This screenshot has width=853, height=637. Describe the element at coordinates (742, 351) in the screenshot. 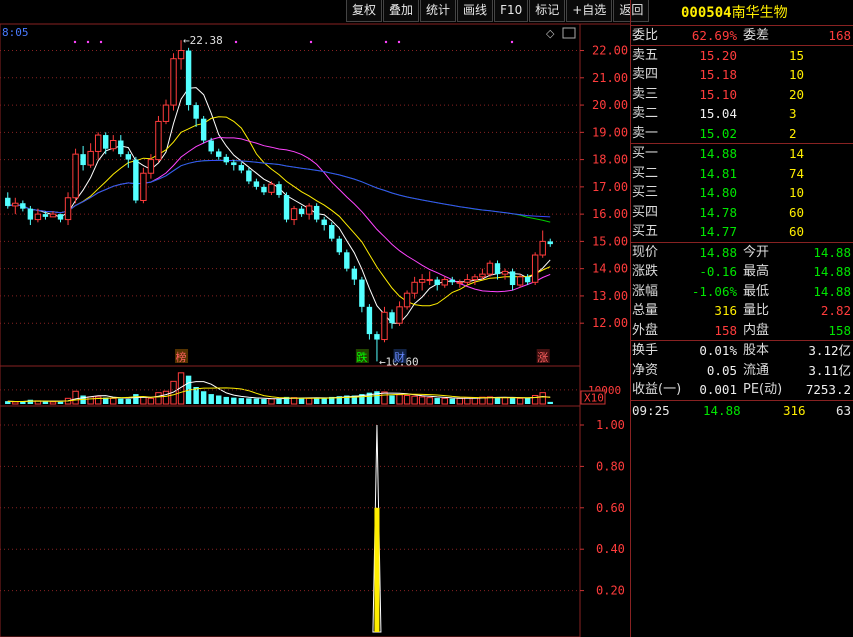

I see `fundamental-row: 换手 0.01% 股本 3.12亿` at that location.